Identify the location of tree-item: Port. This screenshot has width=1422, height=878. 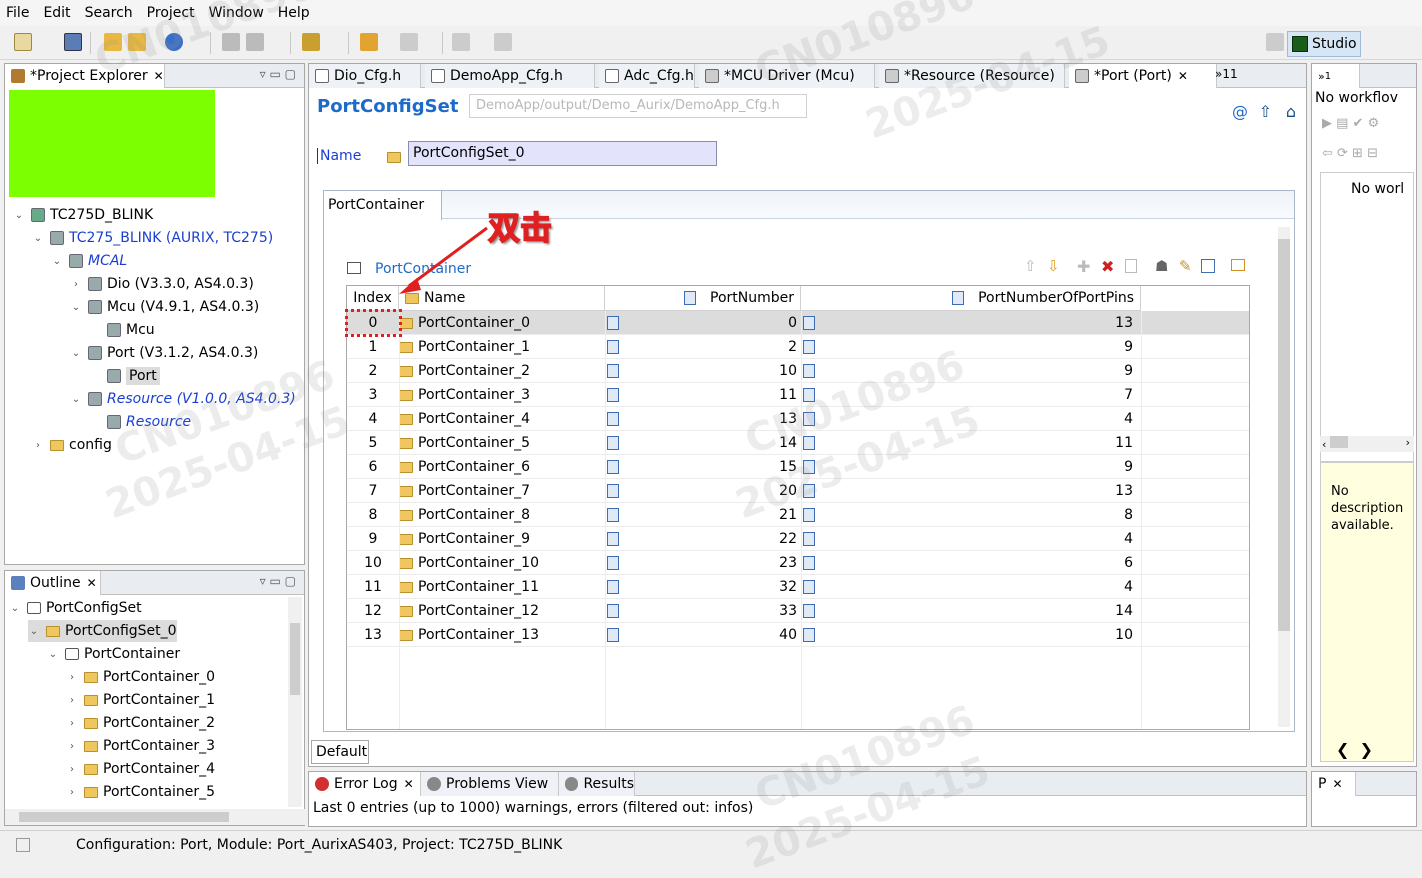
(124, 376).